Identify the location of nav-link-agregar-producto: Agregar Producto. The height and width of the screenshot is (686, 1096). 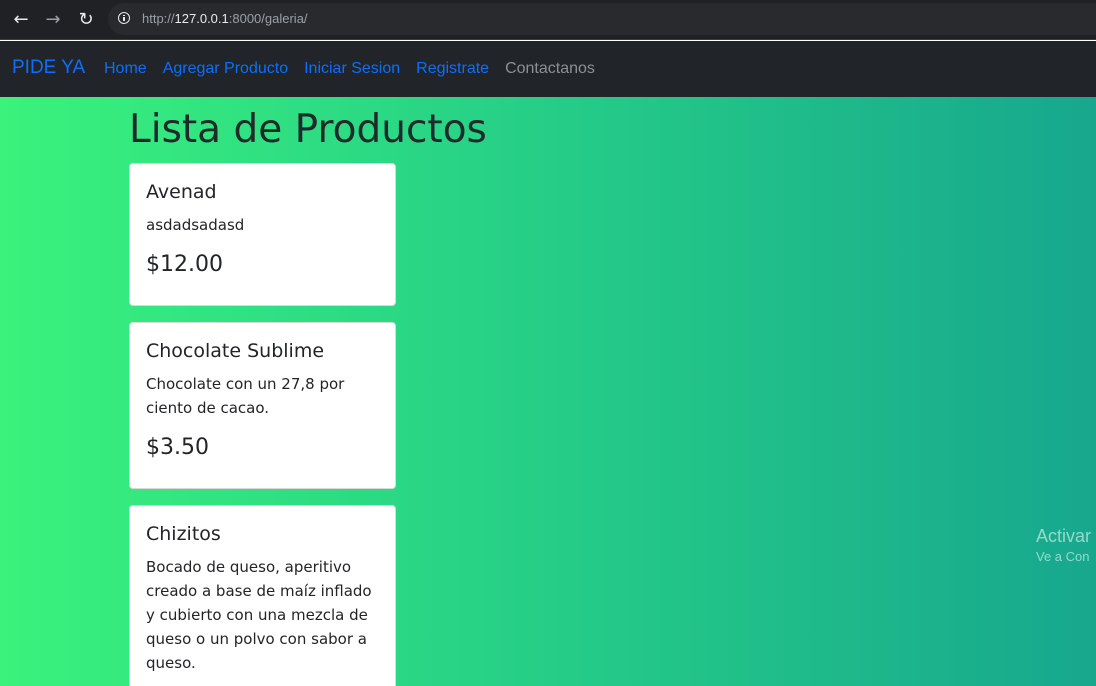
(225, 69).